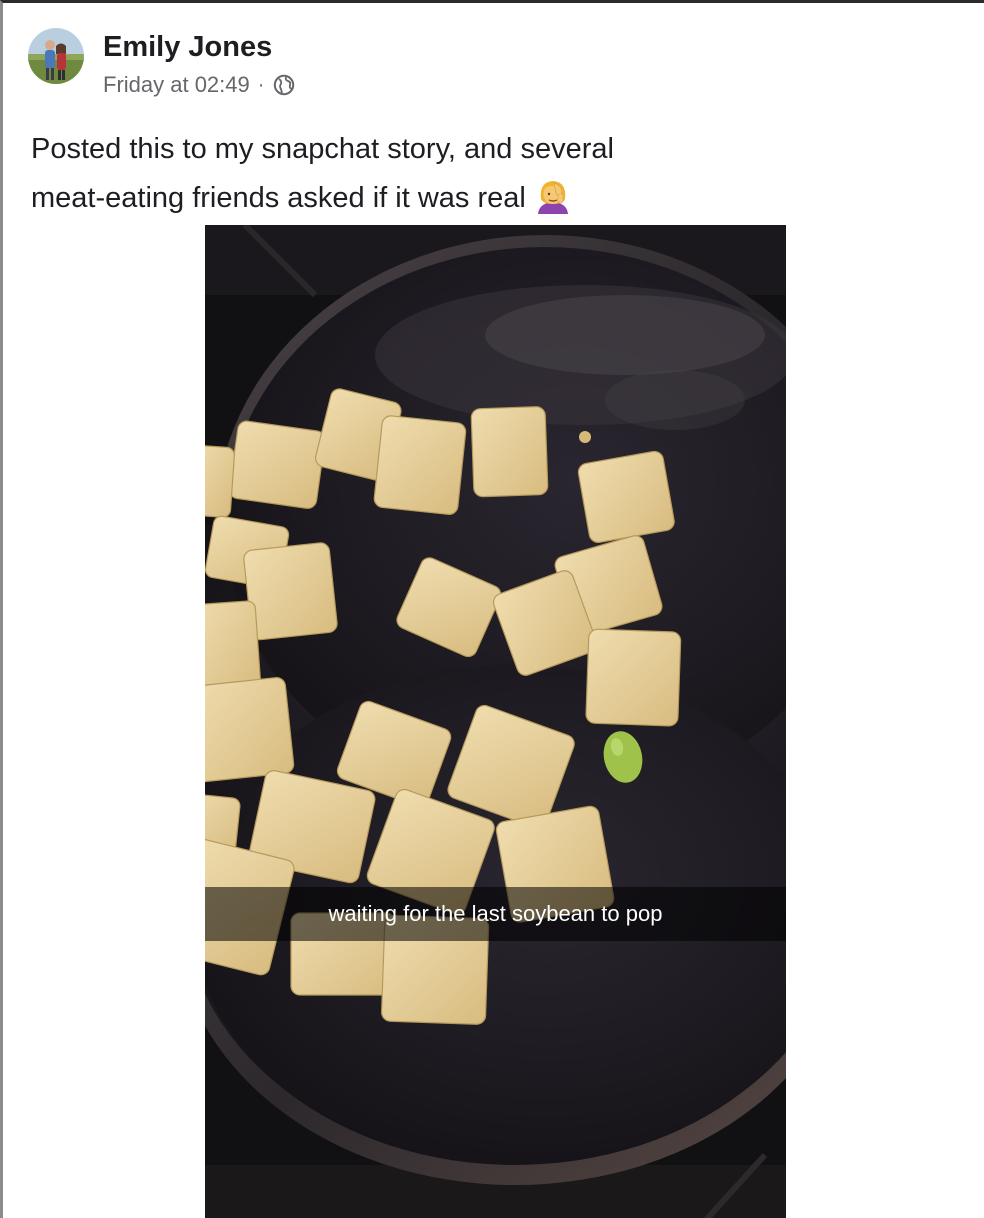  I want to click on avatar-photo, so click(56, 56).